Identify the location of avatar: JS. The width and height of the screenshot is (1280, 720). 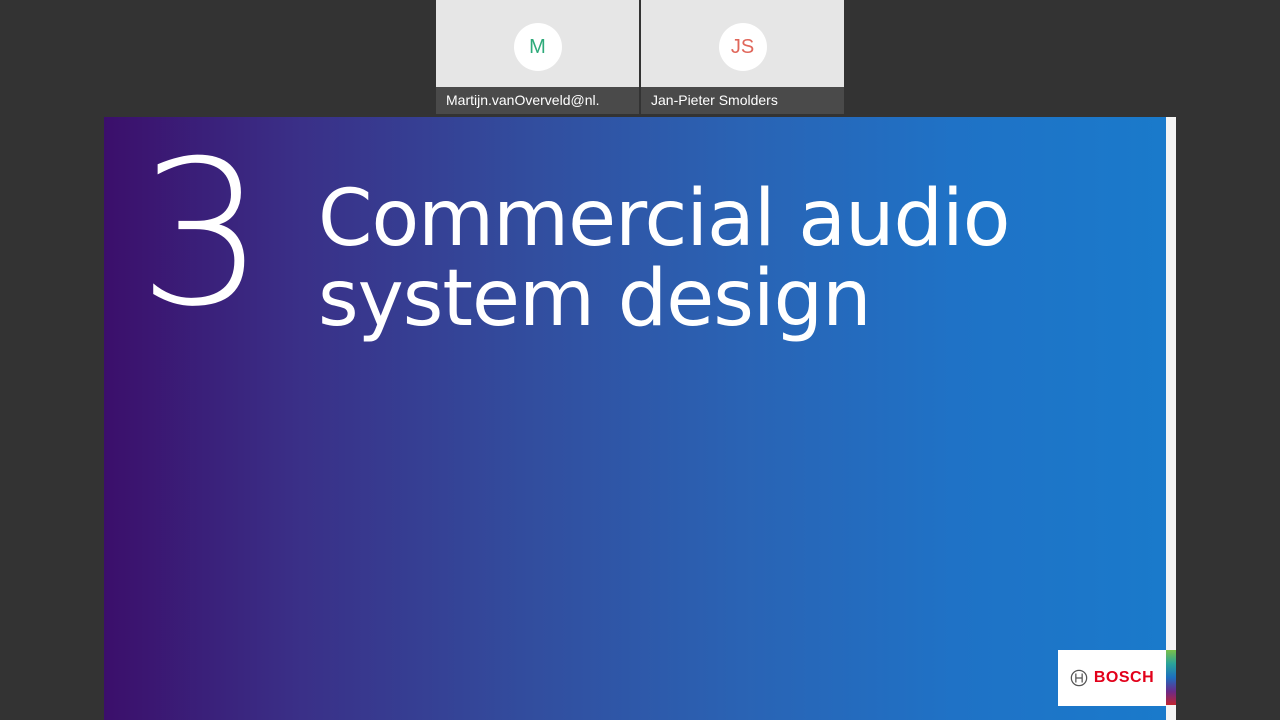
(742, 47).